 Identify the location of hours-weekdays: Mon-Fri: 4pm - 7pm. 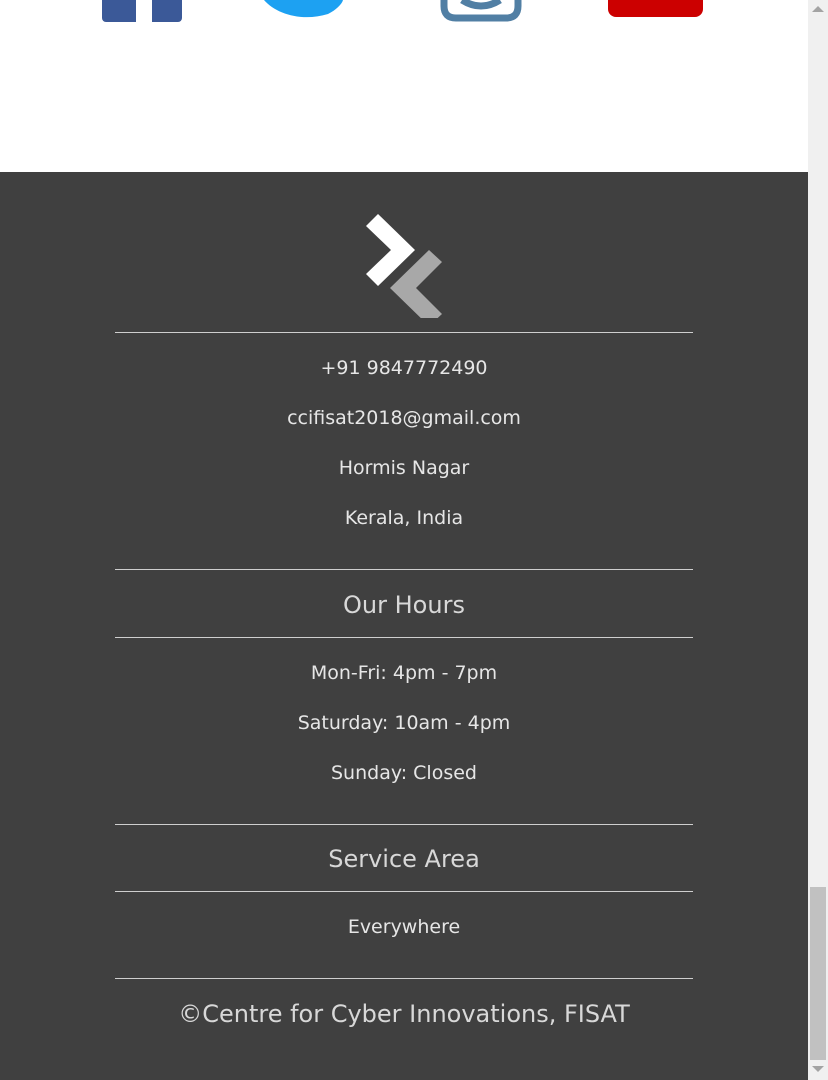
(404, 673).